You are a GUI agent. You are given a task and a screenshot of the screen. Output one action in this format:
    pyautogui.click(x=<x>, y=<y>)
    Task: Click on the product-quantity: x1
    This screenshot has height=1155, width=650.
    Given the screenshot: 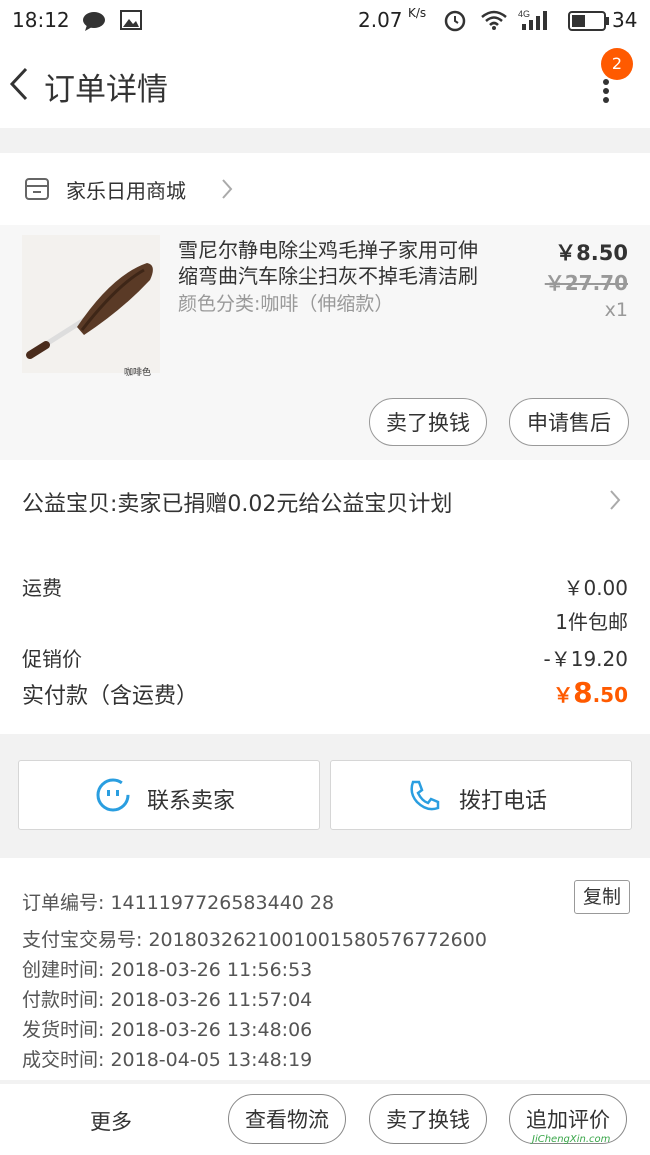 What is the action you would take?
    pyautogui.click(x=616, y=310)
    